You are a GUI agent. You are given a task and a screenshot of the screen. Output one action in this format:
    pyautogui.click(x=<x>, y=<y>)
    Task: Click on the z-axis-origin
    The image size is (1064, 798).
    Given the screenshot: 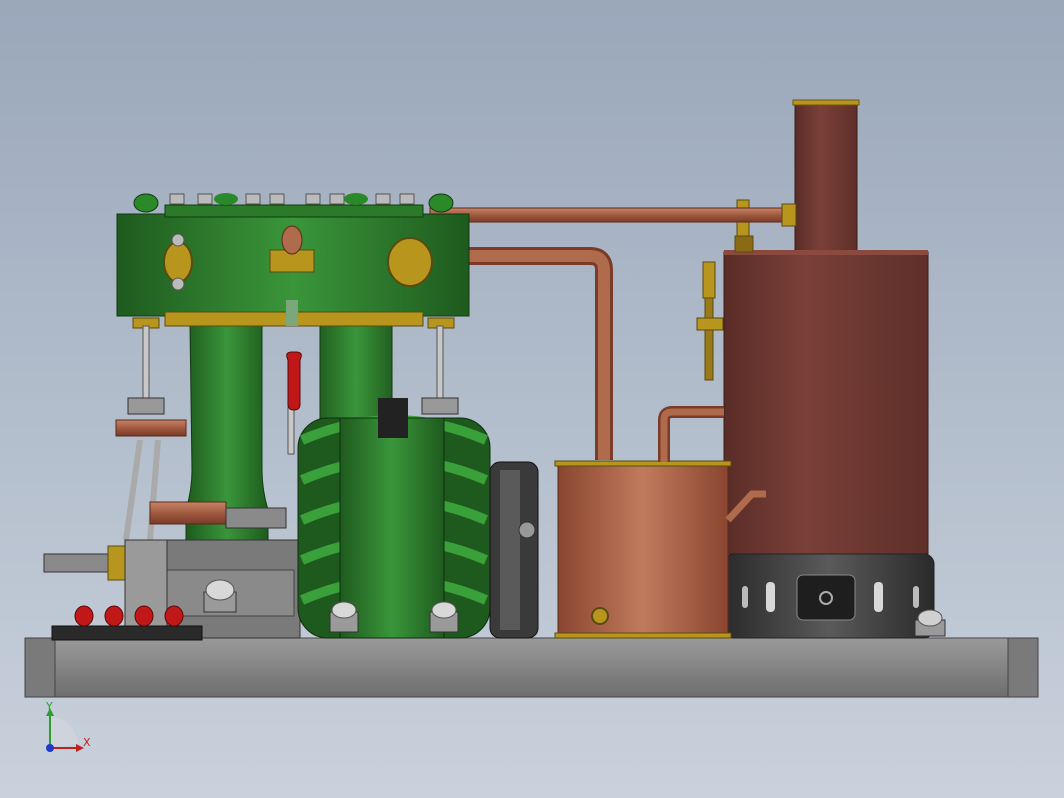 What is the action you would take?
    pyautogui.click(x=50, y=748)
    